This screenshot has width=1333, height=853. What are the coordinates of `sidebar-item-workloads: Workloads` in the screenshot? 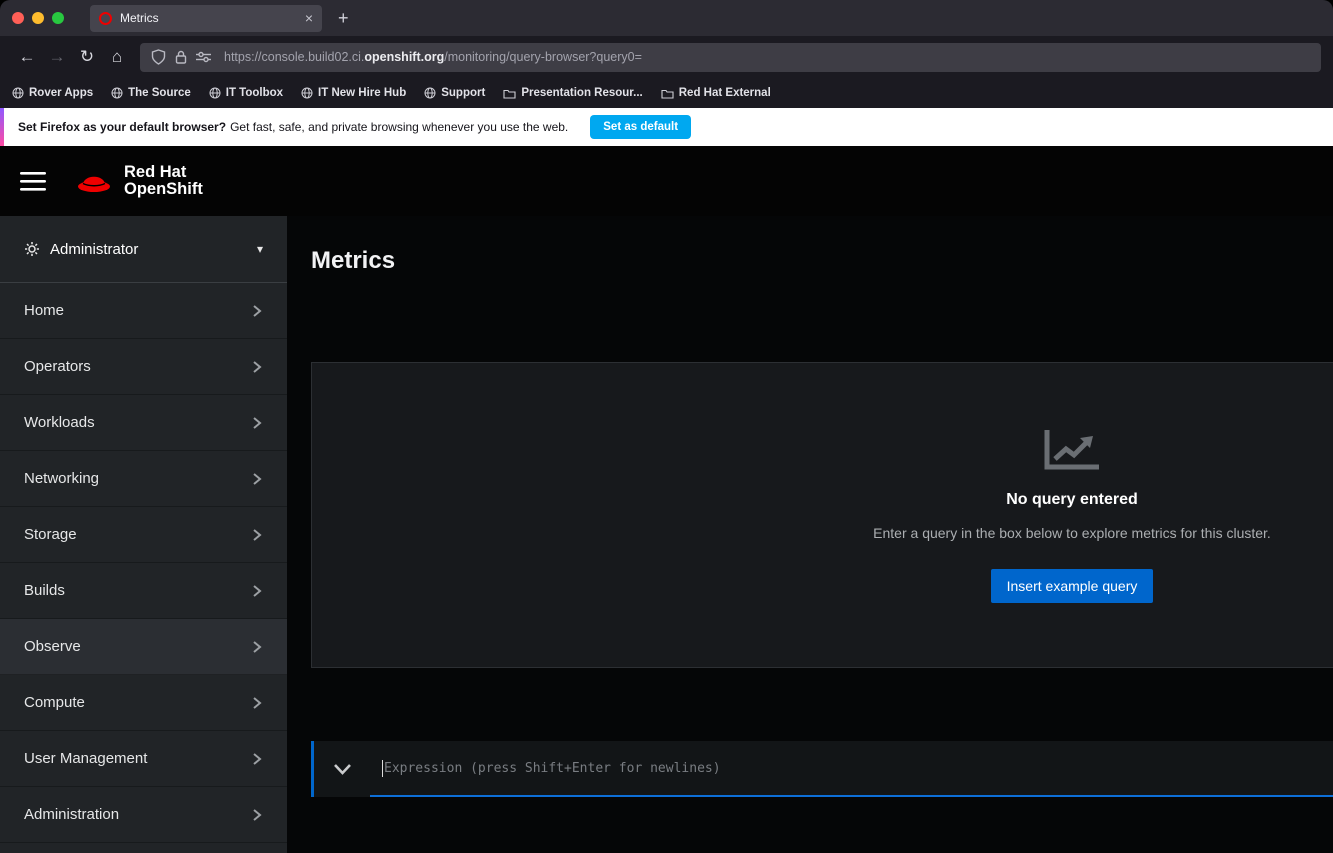 It's located at (143, 423).